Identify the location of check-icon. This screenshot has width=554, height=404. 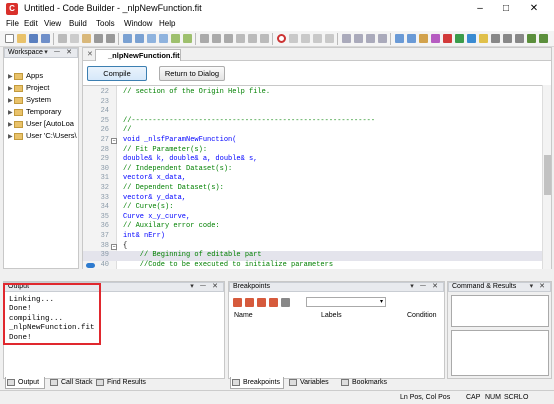
(531, 38).